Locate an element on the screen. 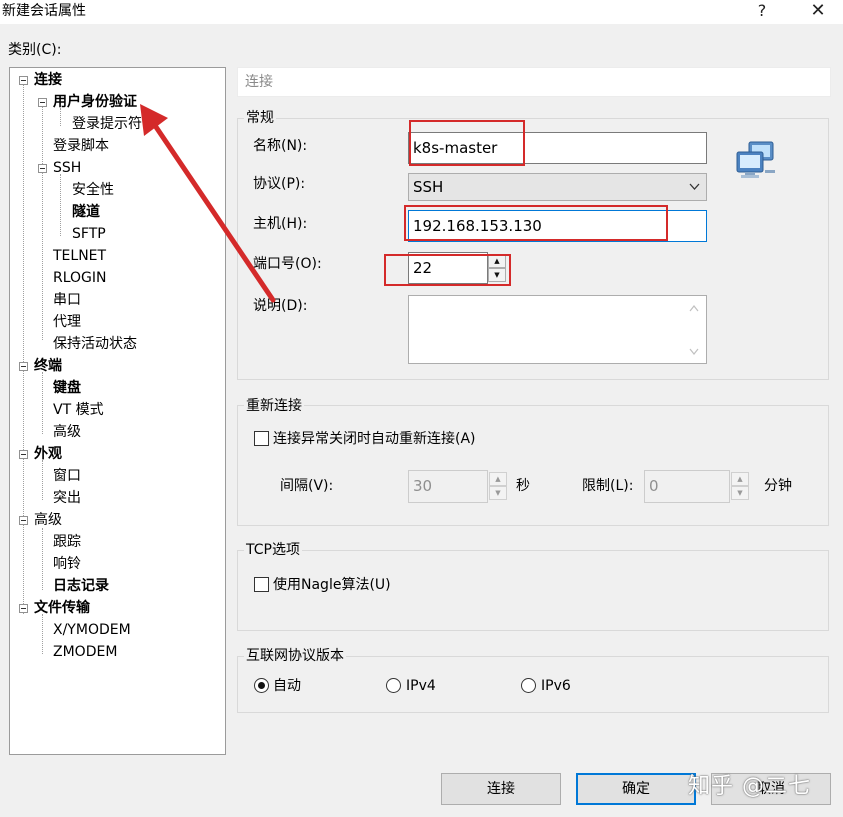 This screenshot has width=843, height=817. limit-stepper: ▲ ▼ is located at coordinates (740, 486).